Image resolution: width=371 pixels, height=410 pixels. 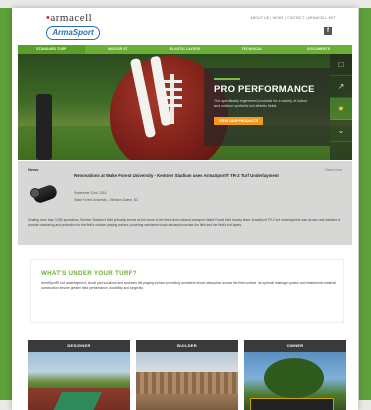 I want to click on hero-title: PRO PERFORMANCE, so click(x=264, y=89).